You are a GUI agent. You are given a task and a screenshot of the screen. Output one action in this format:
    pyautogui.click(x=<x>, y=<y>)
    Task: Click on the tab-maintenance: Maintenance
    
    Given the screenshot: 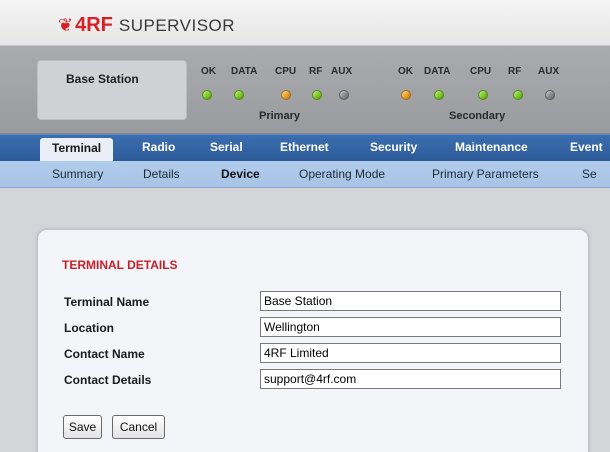 What is the action you would take?
    pyautogui.click(x=491, y=147)
    